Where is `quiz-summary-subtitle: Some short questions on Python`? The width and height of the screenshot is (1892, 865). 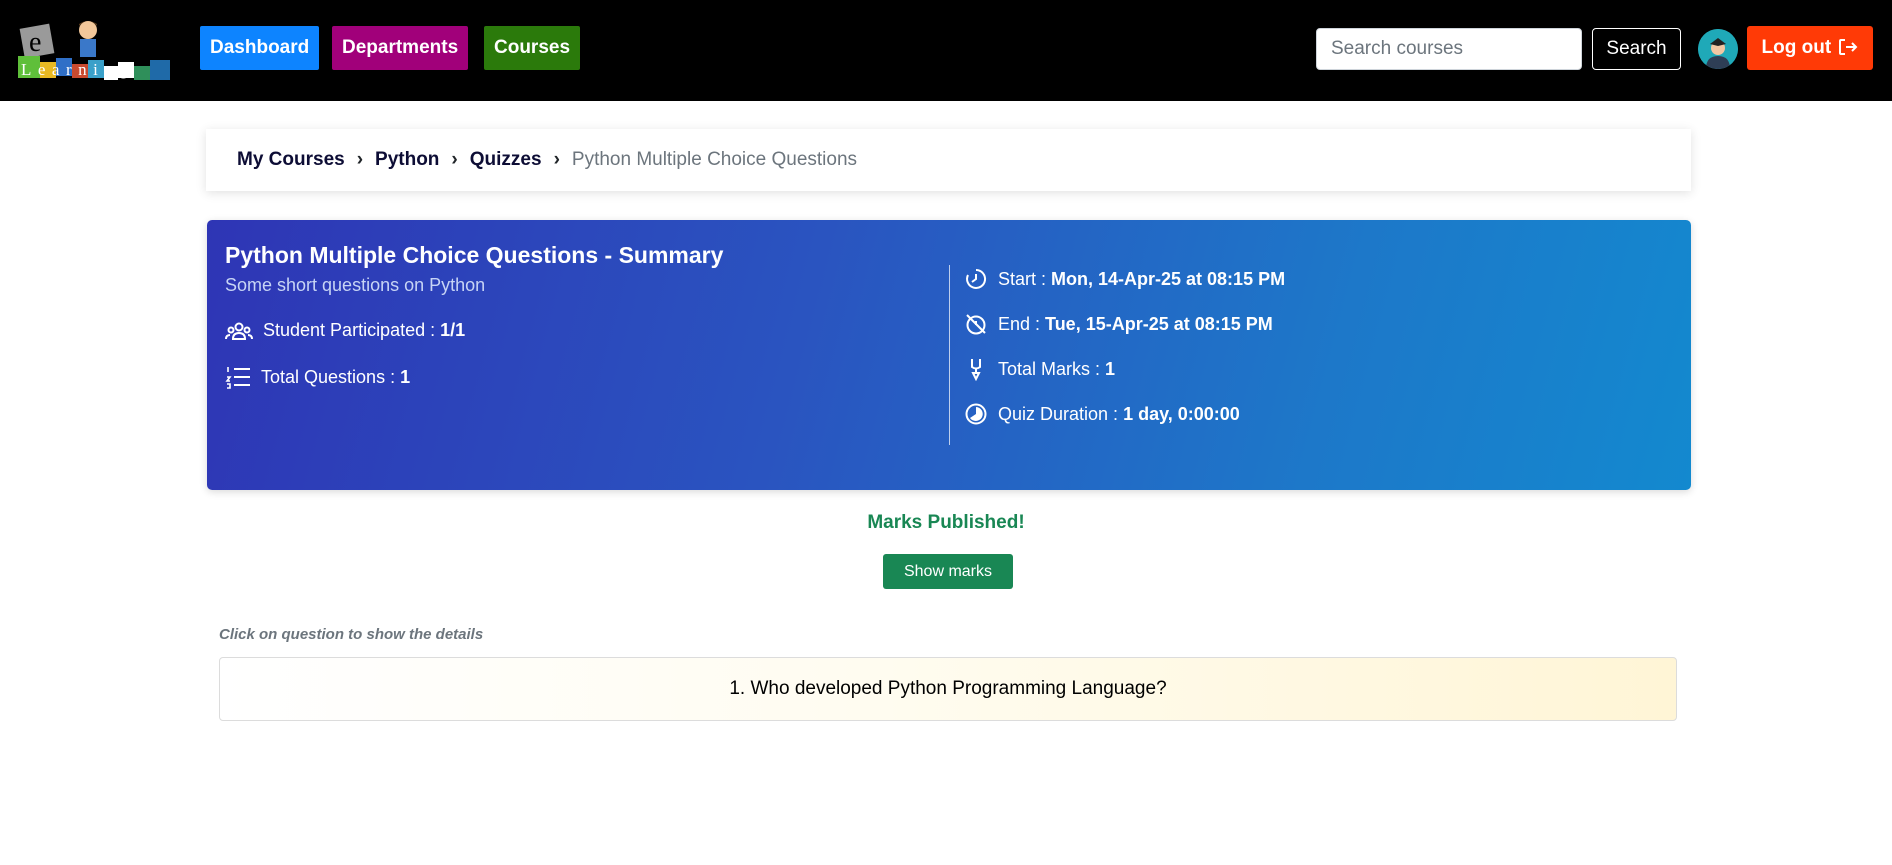 quiz-summary-subtitle: Some short questions on Python is located at coordinates (355, 285).